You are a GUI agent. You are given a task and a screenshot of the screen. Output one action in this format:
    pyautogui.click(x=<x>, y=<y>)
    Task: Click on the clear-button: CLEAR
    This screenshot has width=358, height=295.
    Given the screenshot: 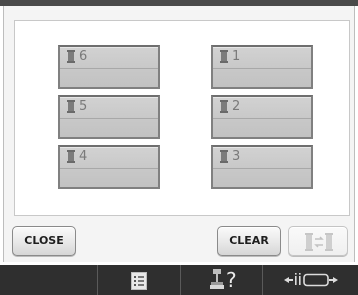 What is the action you would take?
    pyautogui.click(x=249, y=241)
    